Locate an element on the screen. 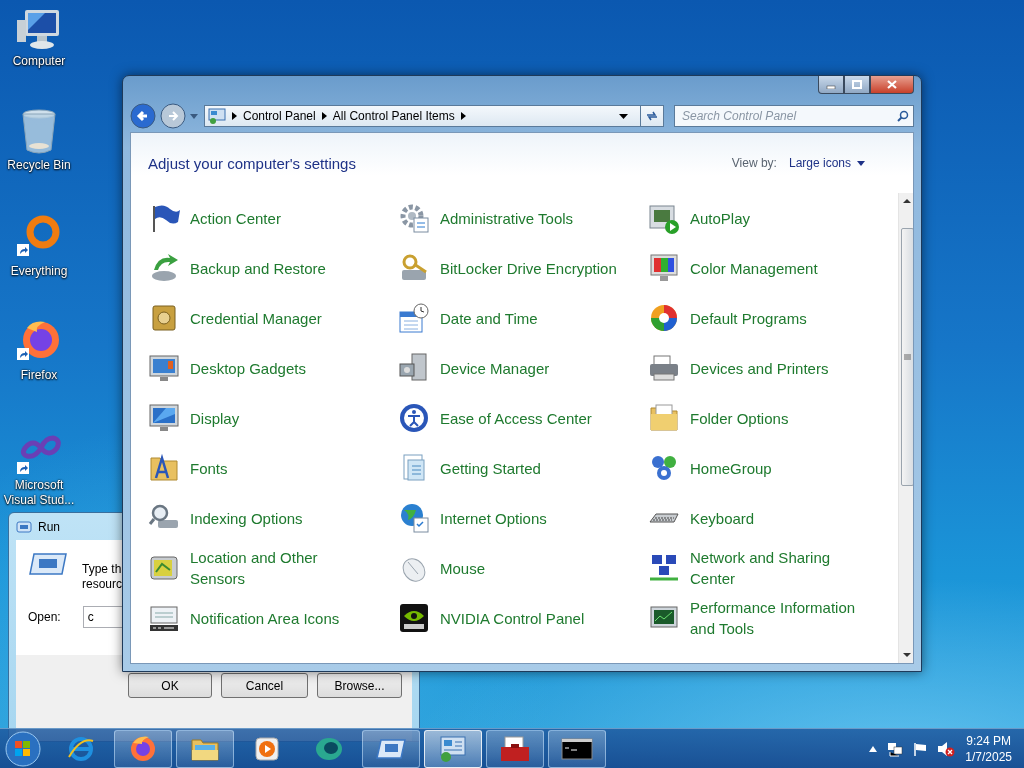  flag-icon is located at coordinates (920, 748).